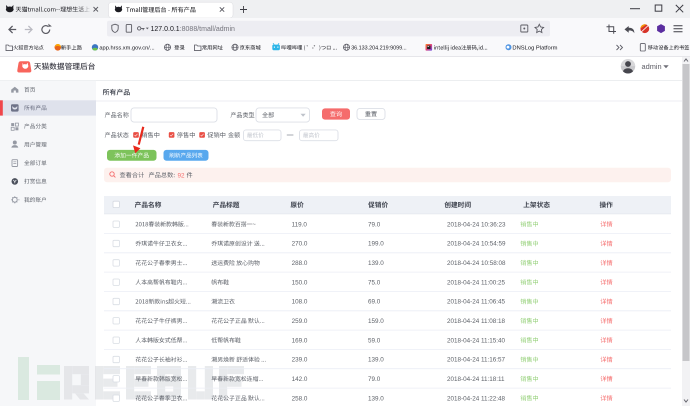  Describe the element at coordinates (300, 360) in the screenshot. I see `svg-text: 239.0` at that location.